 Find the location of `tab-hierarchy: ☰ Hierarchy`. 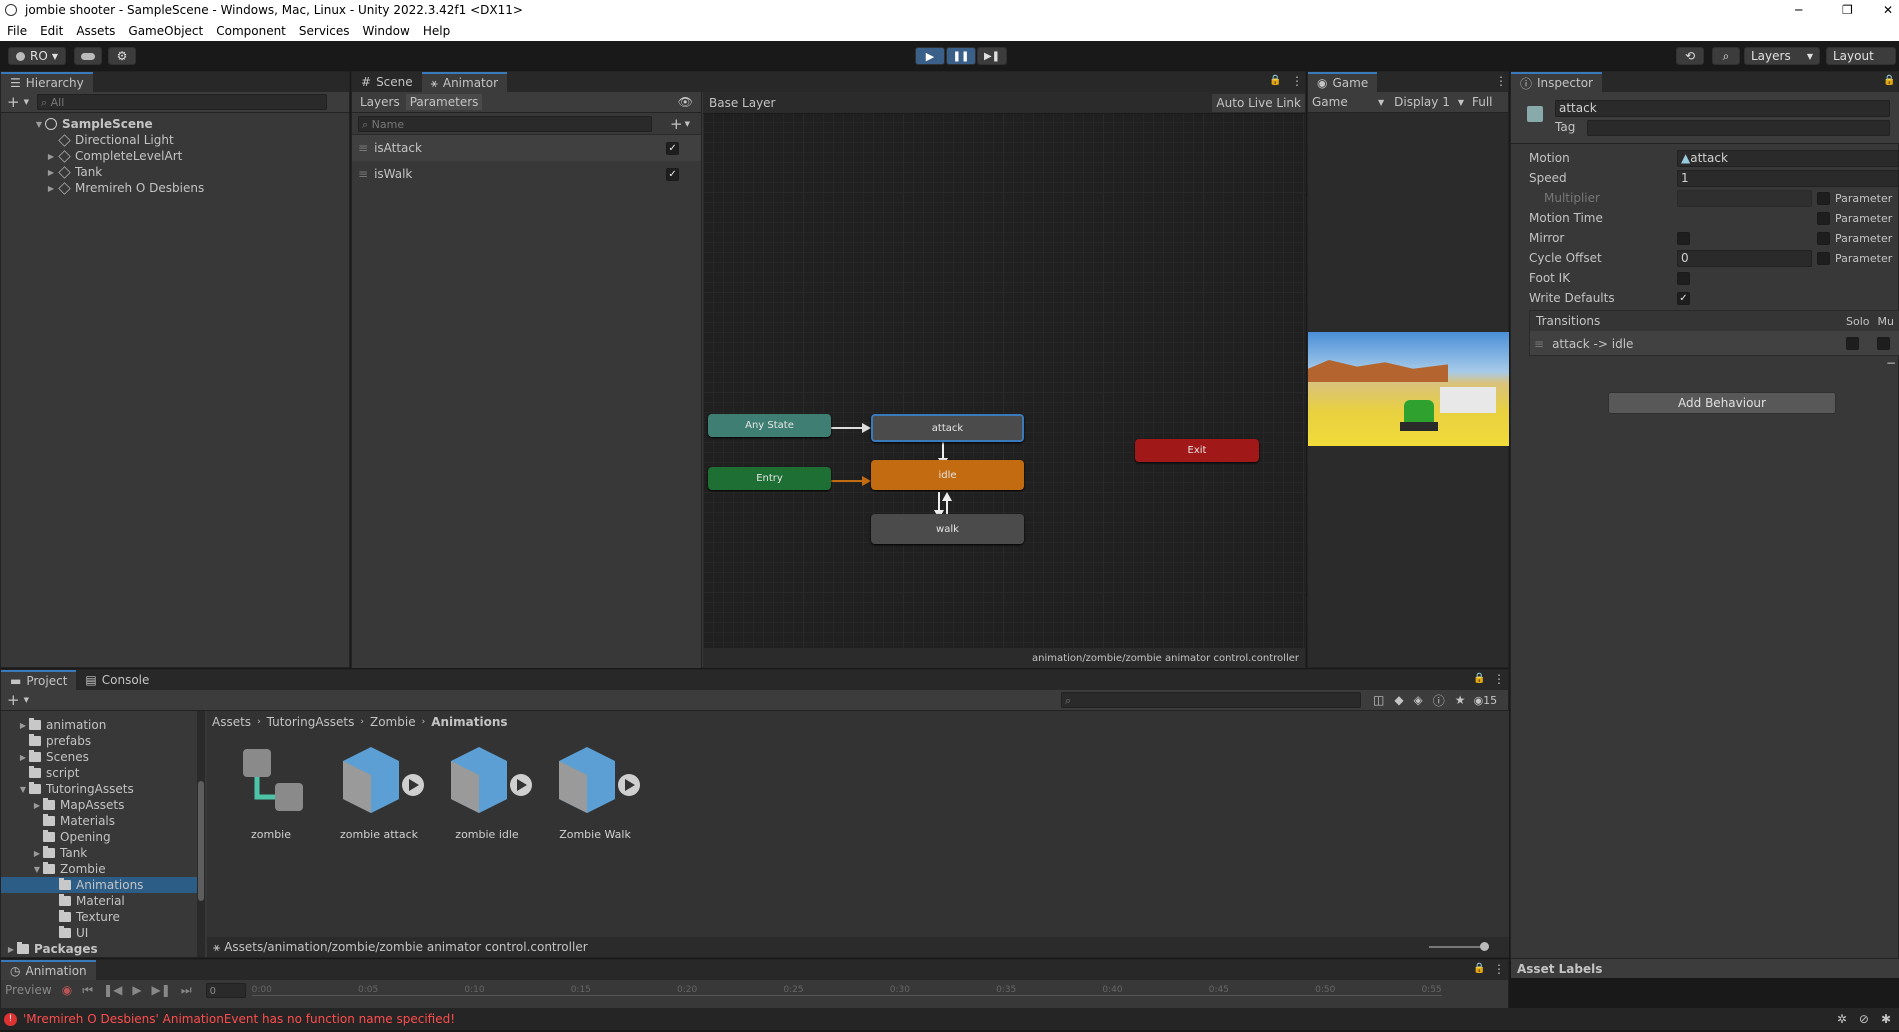

tab-hierarchy: ☰ Hierarchy is located at coordinates (47, 82).